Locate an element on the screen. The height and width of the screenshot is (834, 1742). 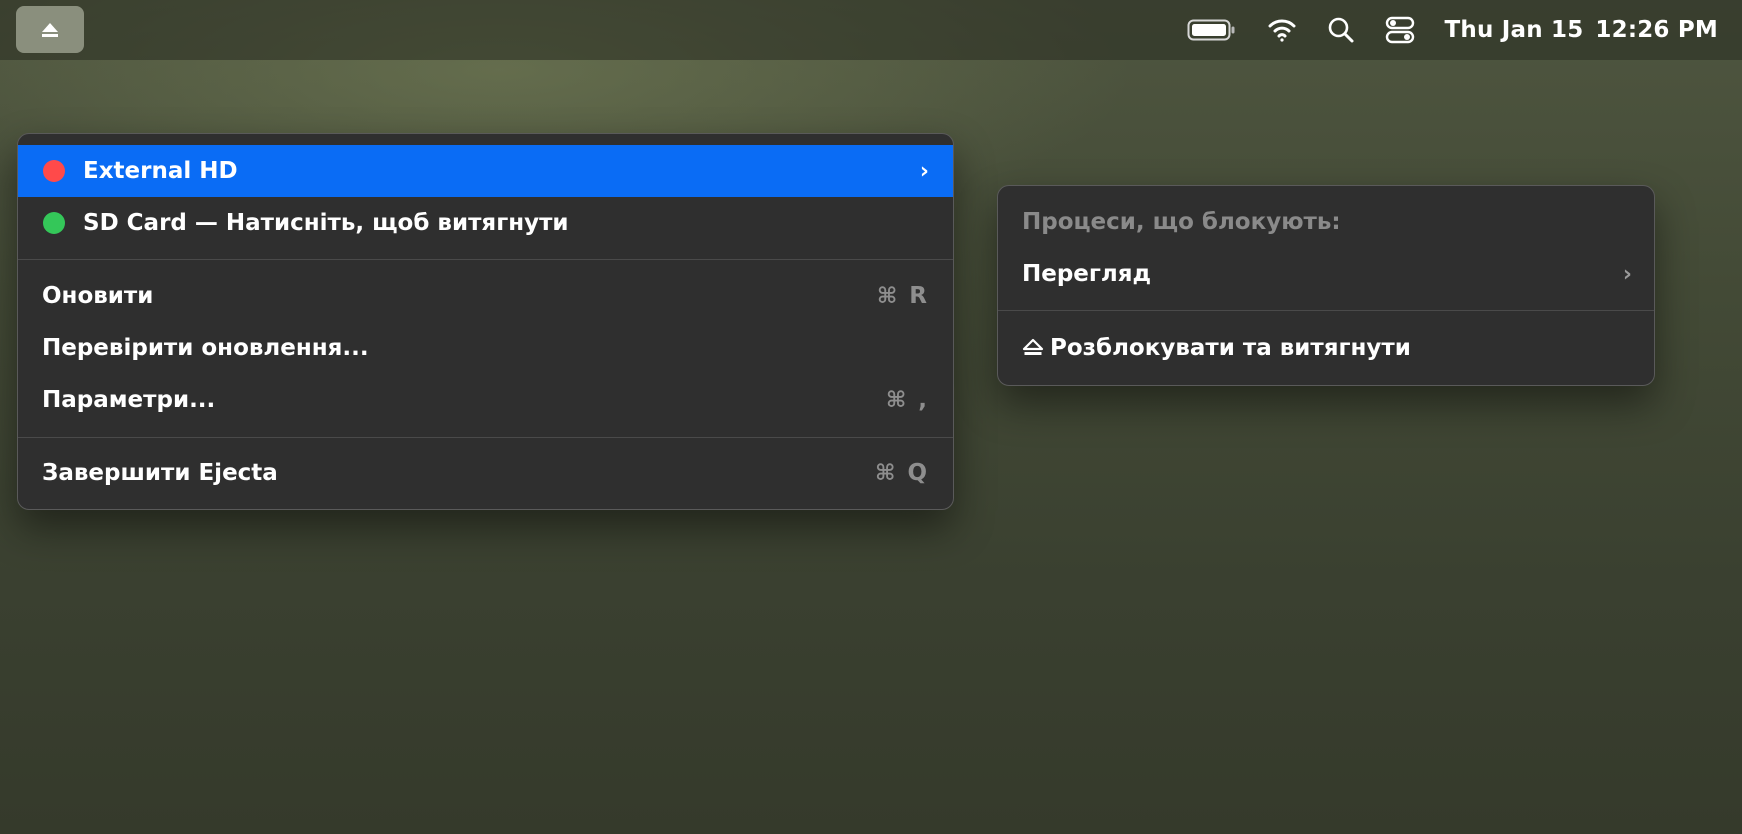
clock-time: 12:26 PM is located at coordinates (1656, 30).